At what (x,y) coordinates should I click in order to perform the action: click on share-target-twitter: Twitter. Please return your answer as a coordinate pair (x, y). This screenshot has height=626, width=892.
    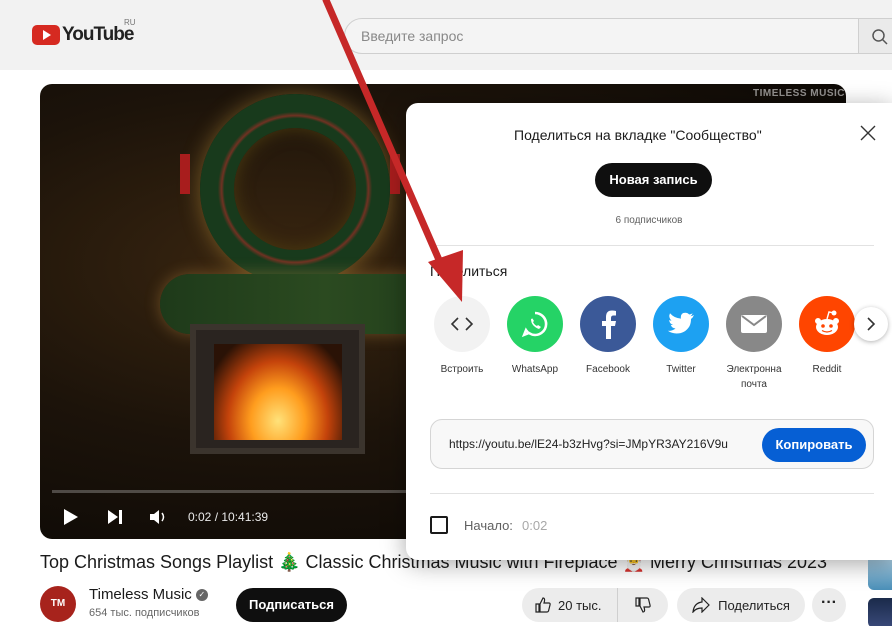
    Looking at the image, I should click on (681, 344).